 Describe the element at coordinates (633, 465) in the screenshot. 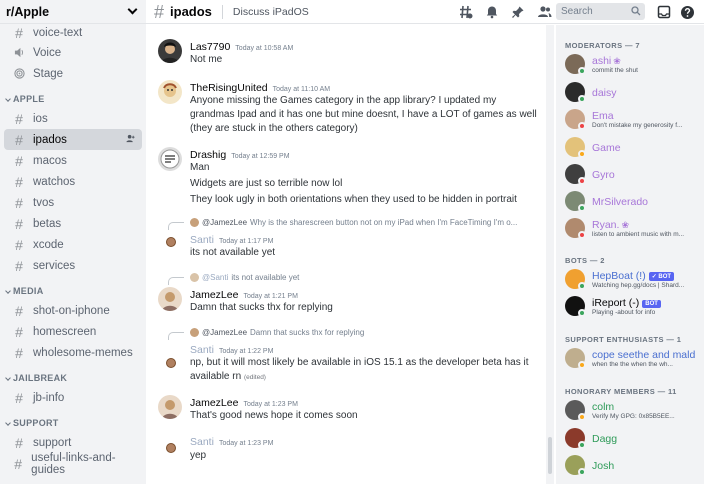

I see `member-item: Josh` at that location.